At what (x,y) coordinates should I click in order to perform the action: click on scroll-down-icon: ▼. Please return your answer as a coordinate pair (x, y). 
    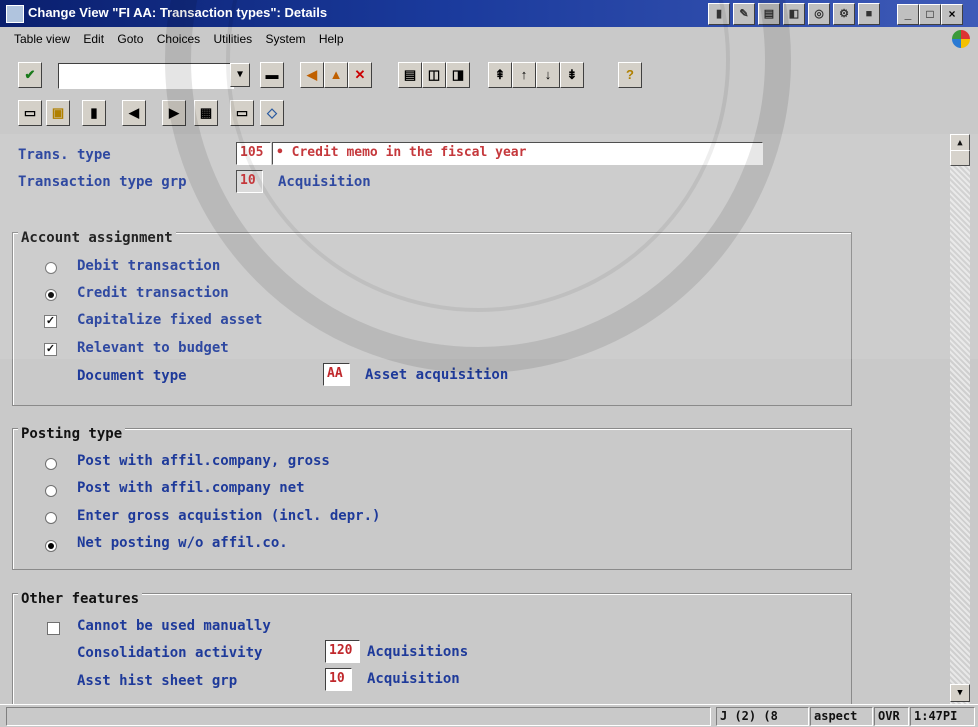
    Looking at the image, I should click on (960, 693).